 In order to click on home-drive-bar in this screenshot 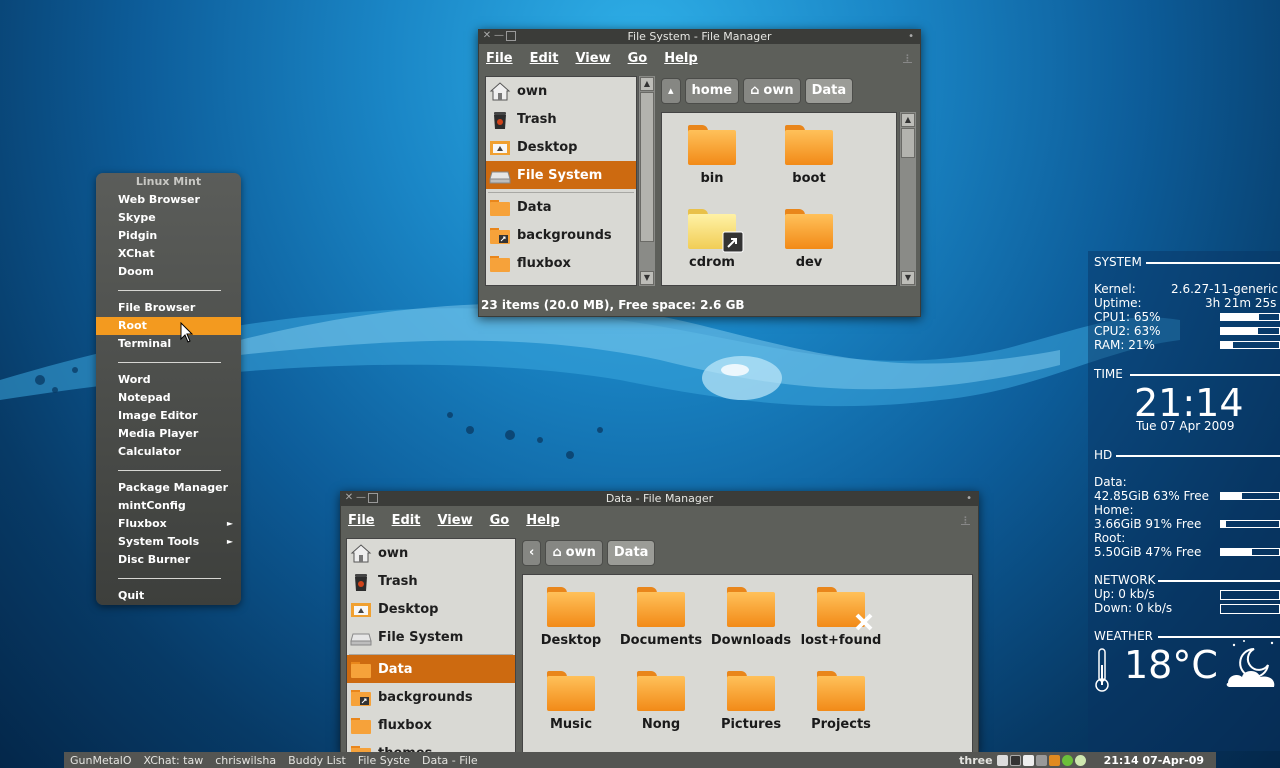, I will do `click(1250, 524)`.